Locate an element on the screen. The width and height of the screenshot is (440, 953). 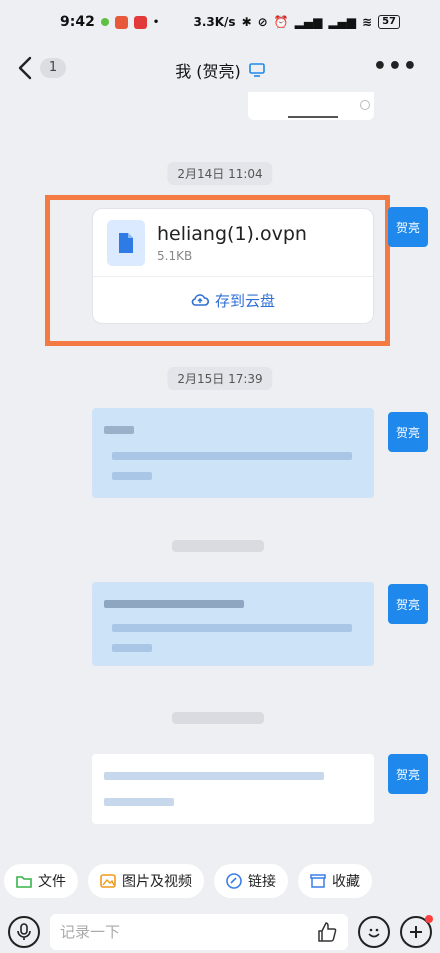
save-to-cloud-button: 存到云盘 is located at coordinates (233, 300).